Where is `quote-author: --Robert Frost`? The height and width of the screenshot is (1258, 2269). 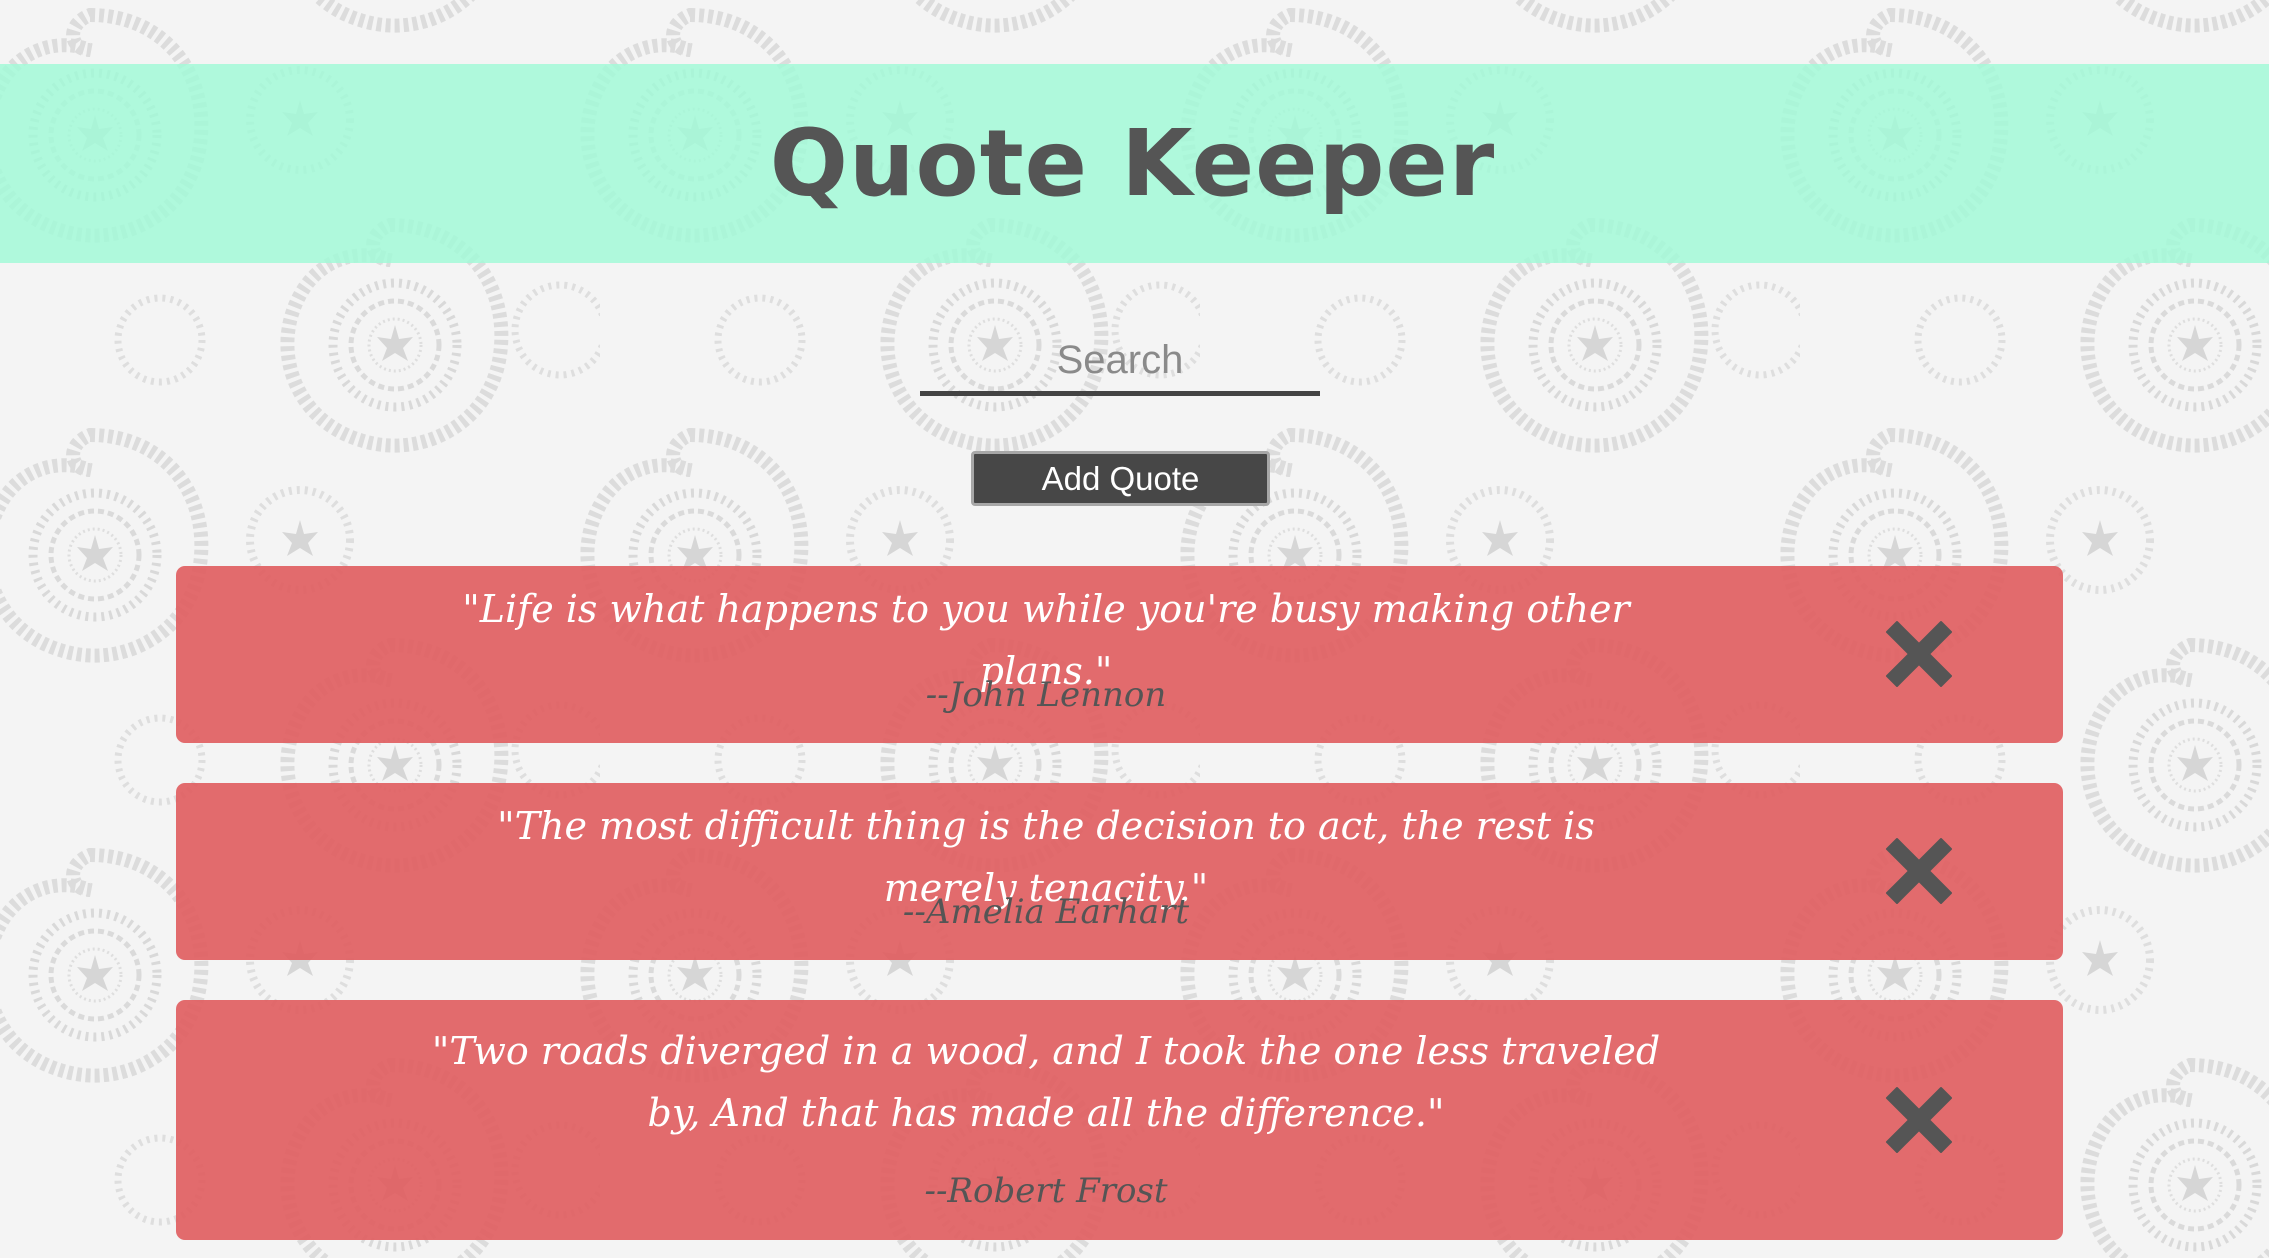 quote-author: --Robert Frost is located at coordinates (1046, 1191).